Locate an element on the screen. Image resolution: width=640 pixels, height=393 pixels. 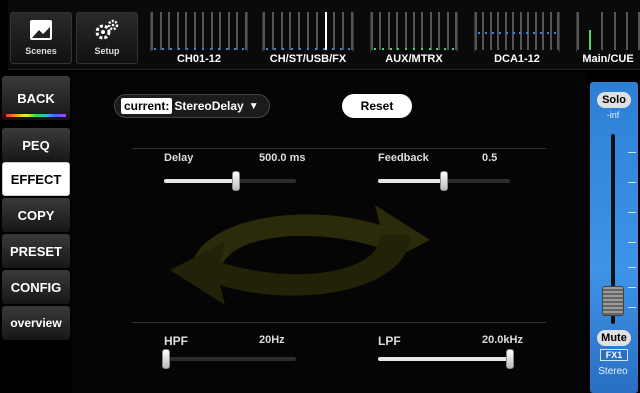
param-label-hpf: HPF is located at coordinates (176, 341).